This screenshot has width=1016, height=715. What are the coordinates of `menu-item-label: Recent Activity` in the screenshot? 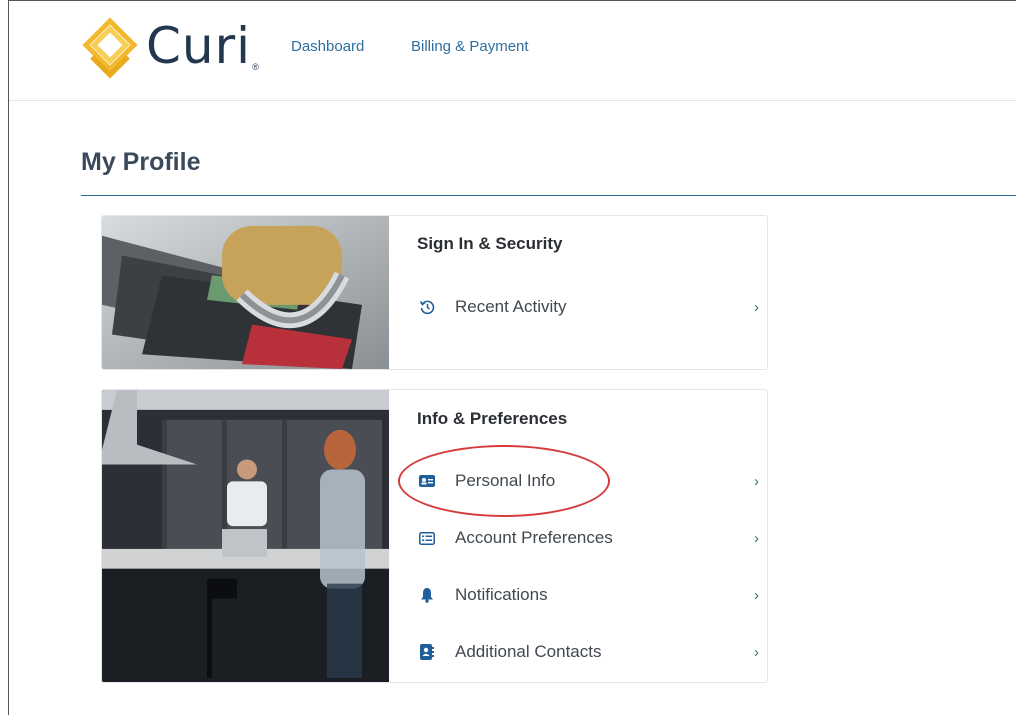 It's located at (511, 306).